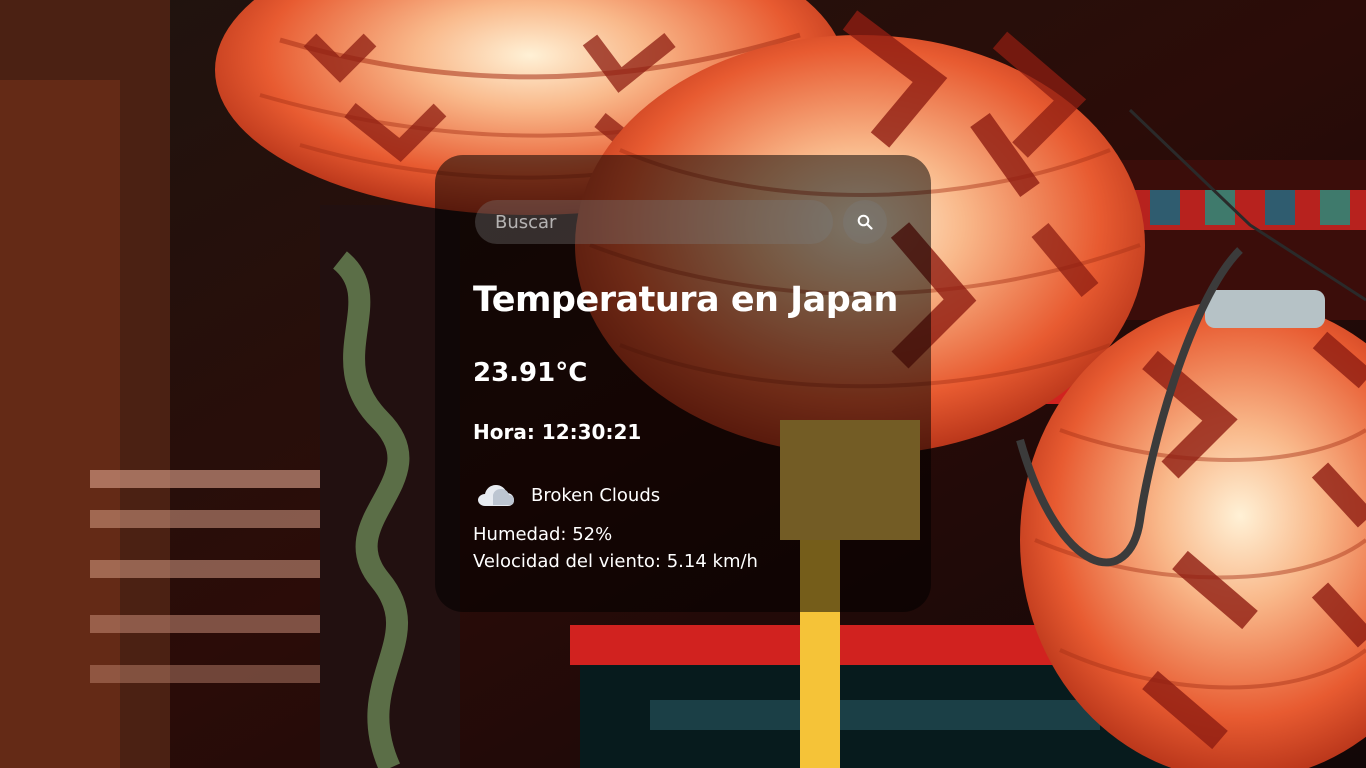  Describe the element at coordinates (543, 534) in the screenshot. I see `humidity-value: Humedad: 52%` at that location.